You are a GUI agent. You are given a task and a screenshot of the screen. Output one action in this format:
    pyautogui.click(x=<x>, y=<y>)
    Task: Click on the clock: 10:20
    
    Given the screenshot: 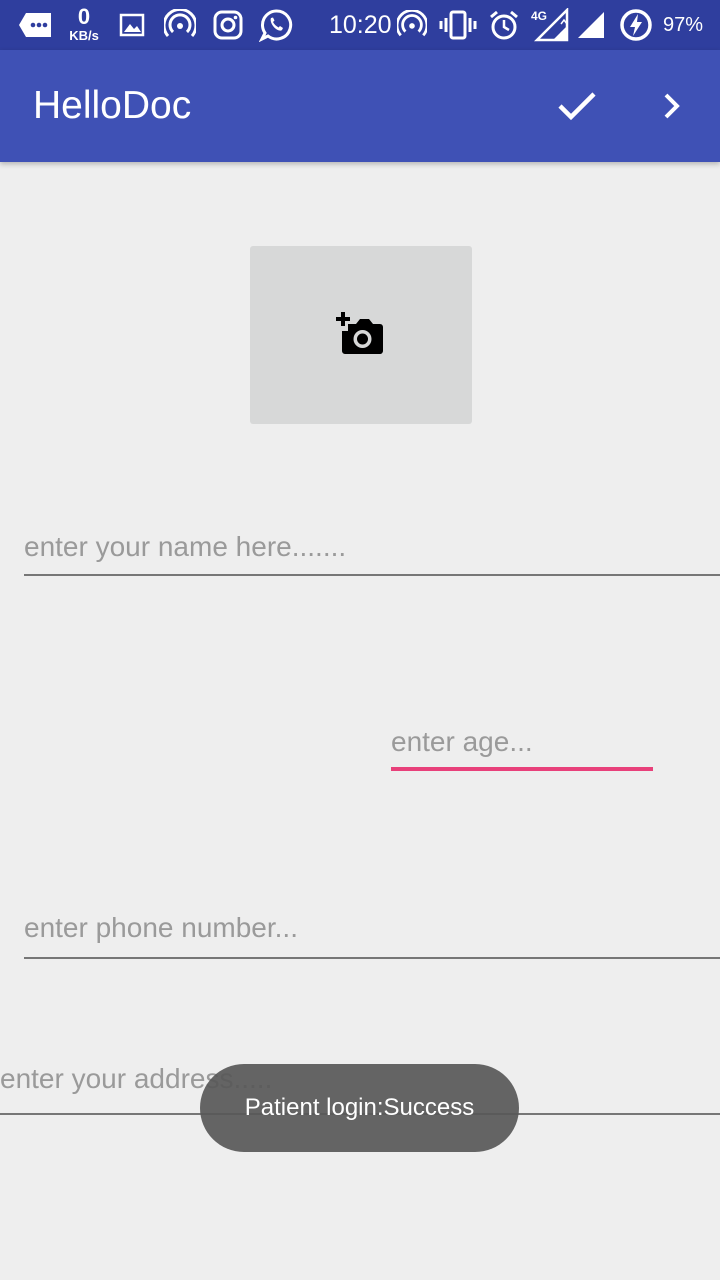 What is the action you would take?
    pyautogui.click(x=360, y=25)
    